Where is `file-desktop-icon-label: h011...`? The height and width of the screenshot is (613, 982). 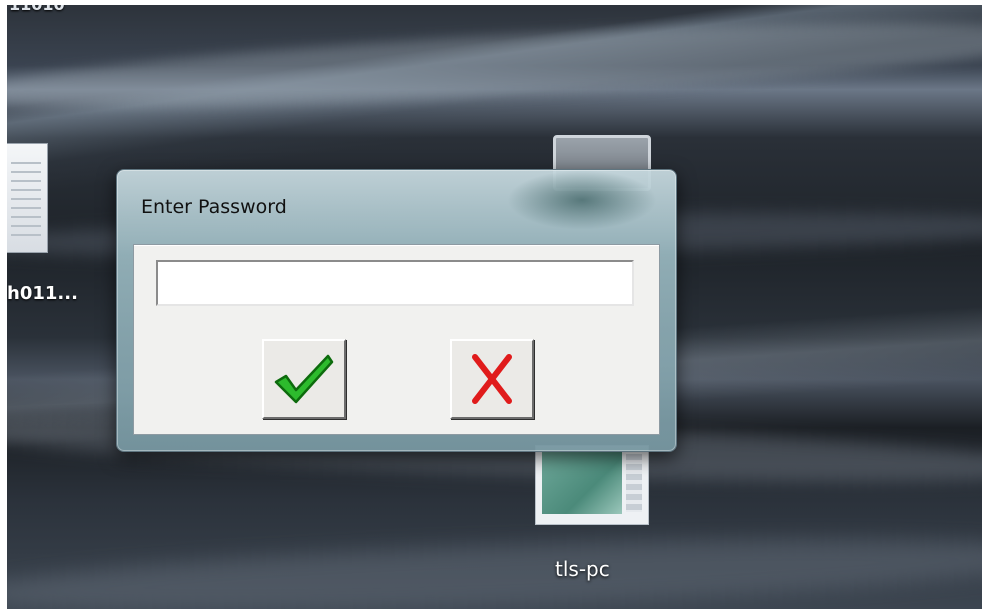
file-desktop-icon-label: h011... is located at coordinates (42, 293).